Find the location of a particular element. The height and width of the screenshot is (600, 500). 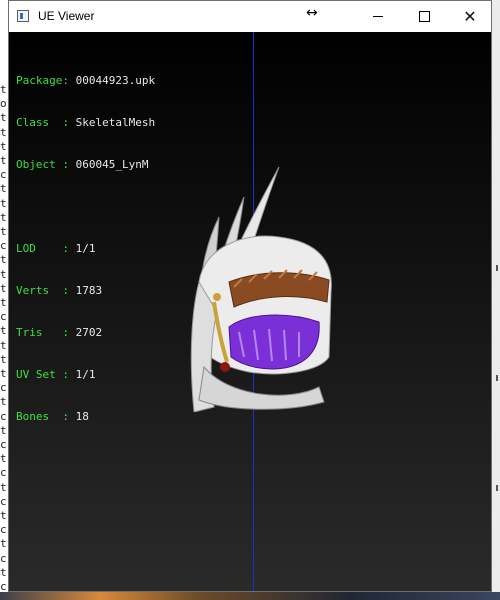

background-scroll-strip is located at coordinates (496, 300).